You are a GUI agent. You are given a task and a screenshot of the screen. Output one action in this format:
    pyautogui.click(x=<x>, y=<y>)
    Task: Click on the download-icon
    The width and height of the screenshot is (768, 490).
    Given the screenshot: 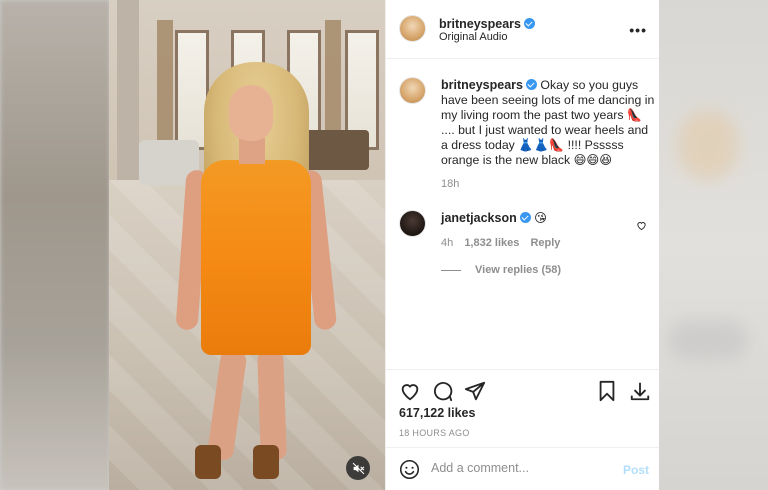 What is the action you would take?
    pyautogui.click(x=640, y=393)
    